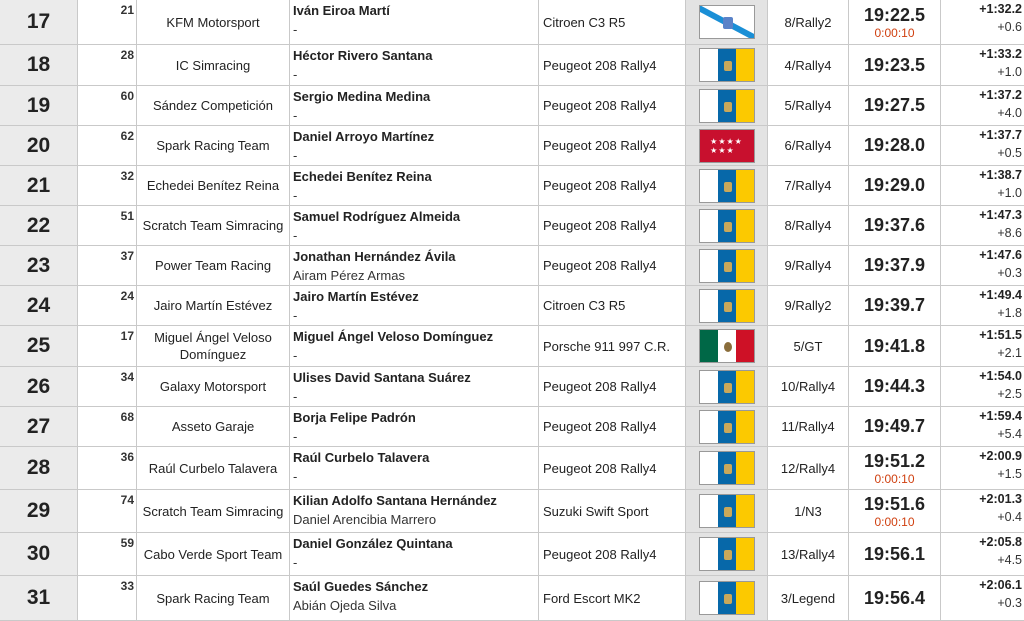 This screenshot has width=1024, height=621. What do you see at coordinates (895, 185) in the screenshot?
I see `time-cell: 19:29.0` at bounding box center [895, 185].